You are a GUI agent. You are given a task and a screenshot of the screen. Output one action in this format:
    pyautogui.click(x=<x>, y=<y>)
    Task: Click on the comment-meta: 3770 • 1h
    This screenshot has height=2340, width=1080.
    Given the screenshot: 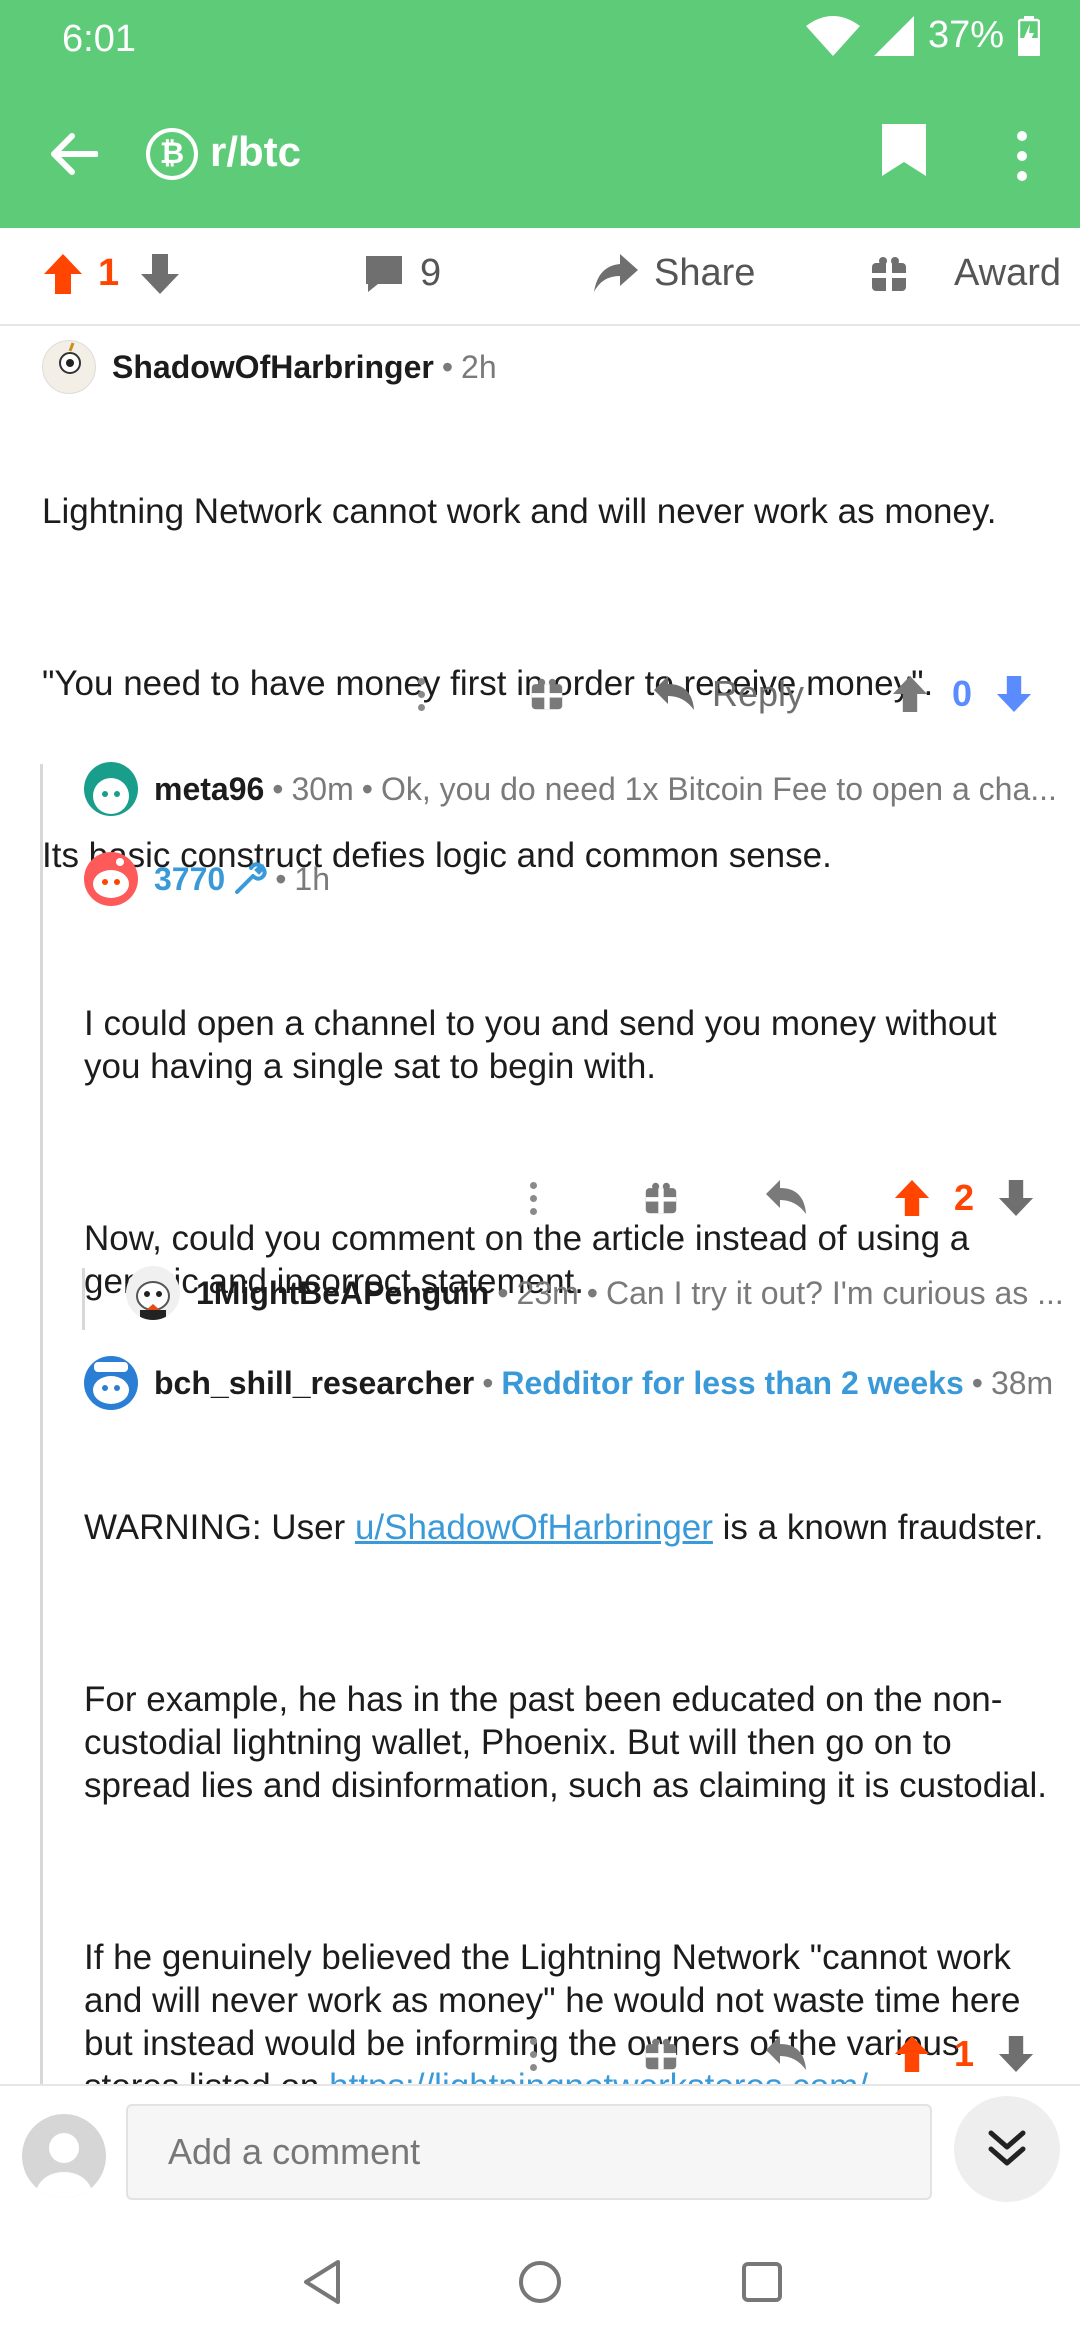 What is the action you would take?
    pyautogui.click(x=207, y=879)
    